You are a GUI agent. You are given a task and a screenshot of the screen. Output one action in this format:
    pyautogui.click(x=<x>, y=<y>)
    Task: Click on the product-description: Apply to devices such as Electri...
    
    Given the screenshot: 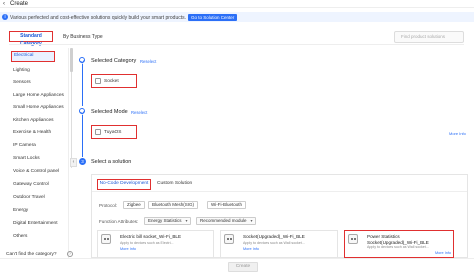 What is the action you would take?
    pyautogui.click(x=147, y=243)
    